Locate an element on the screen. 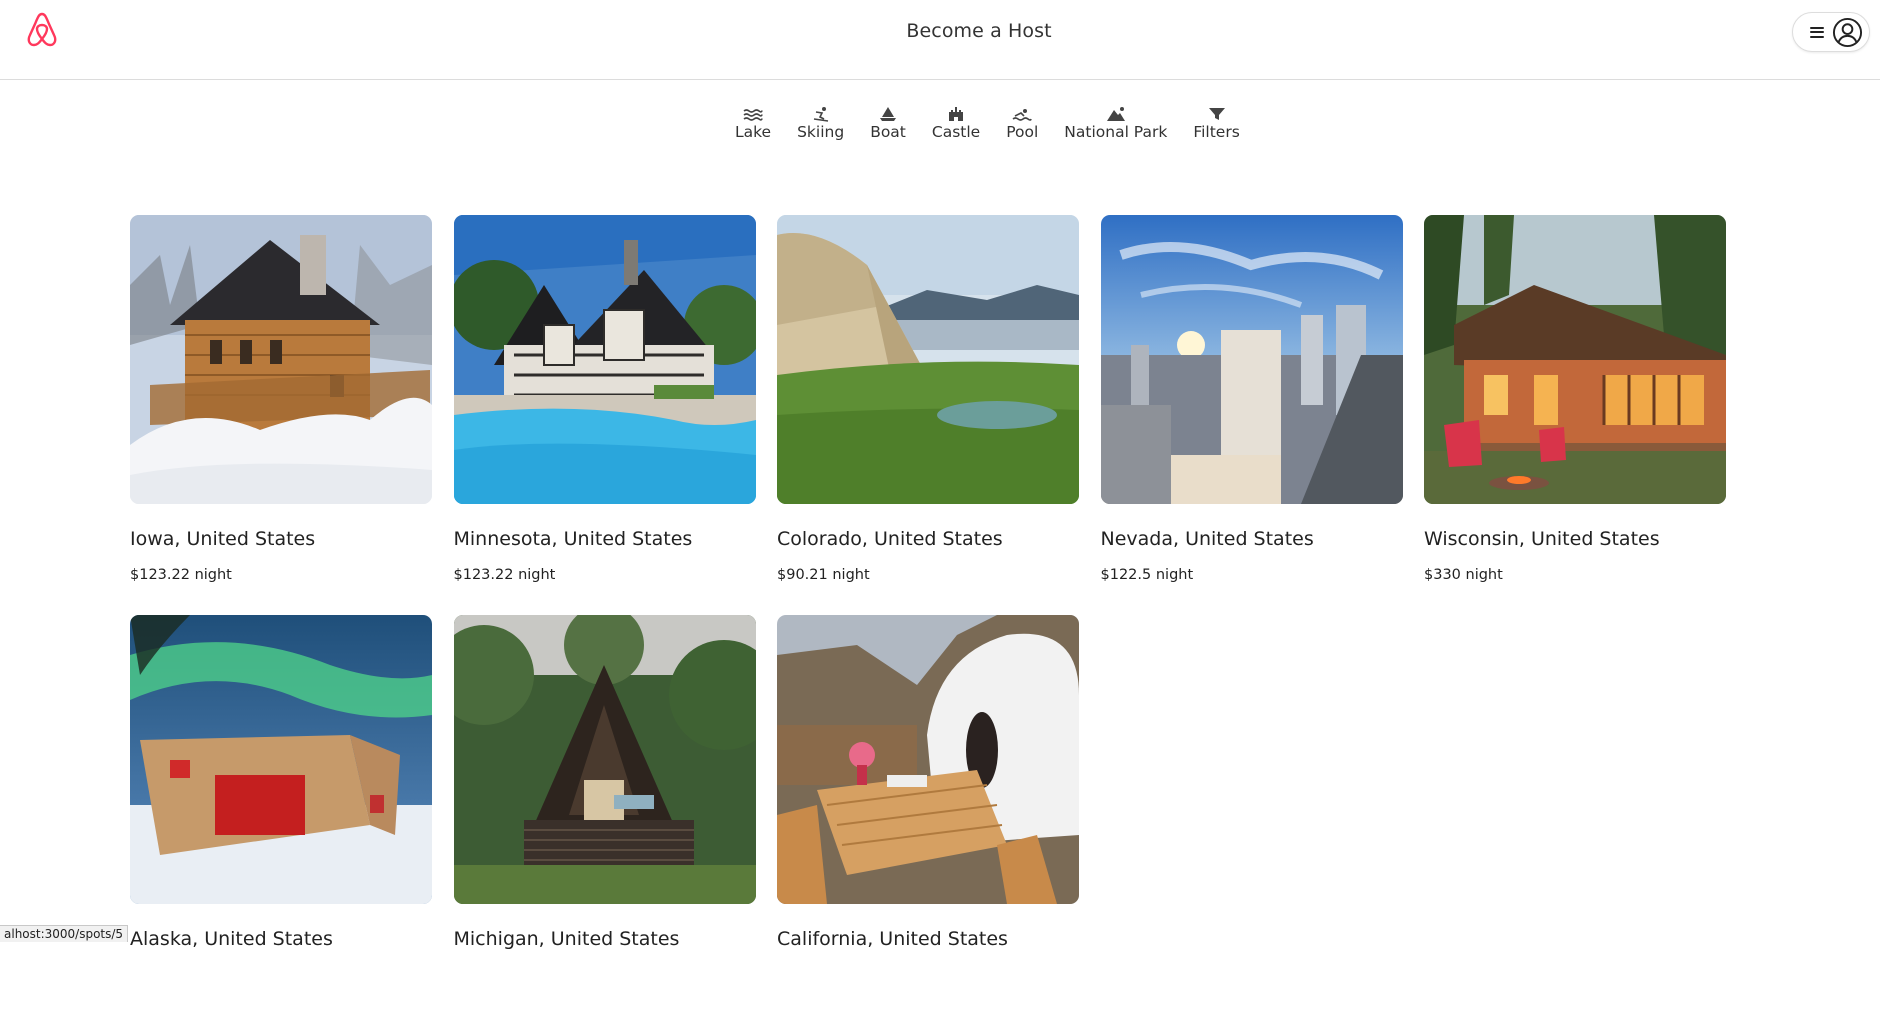 The width and height of the screenshot is (1880, 1015). listing-card: Minnesota, United States $123.22 night is located at coordinates (604, 415).